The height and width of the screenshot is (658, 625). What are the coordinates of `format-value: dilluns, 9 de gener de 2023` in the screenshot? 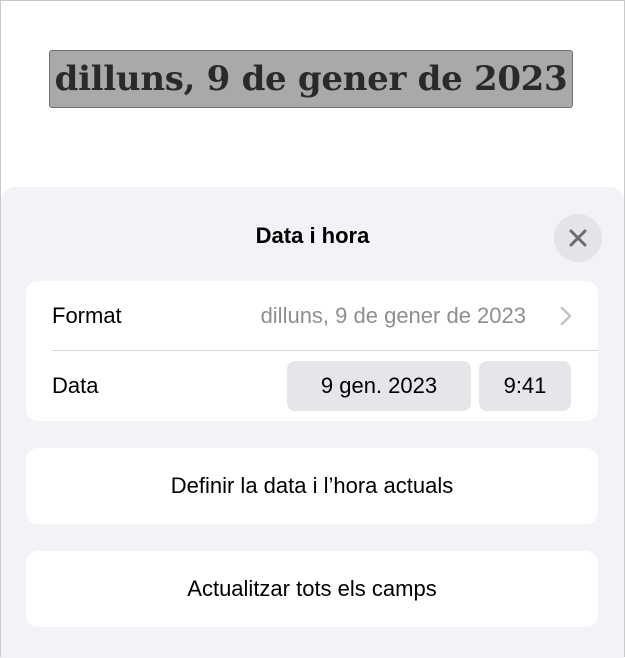 It's located at (393, 315).